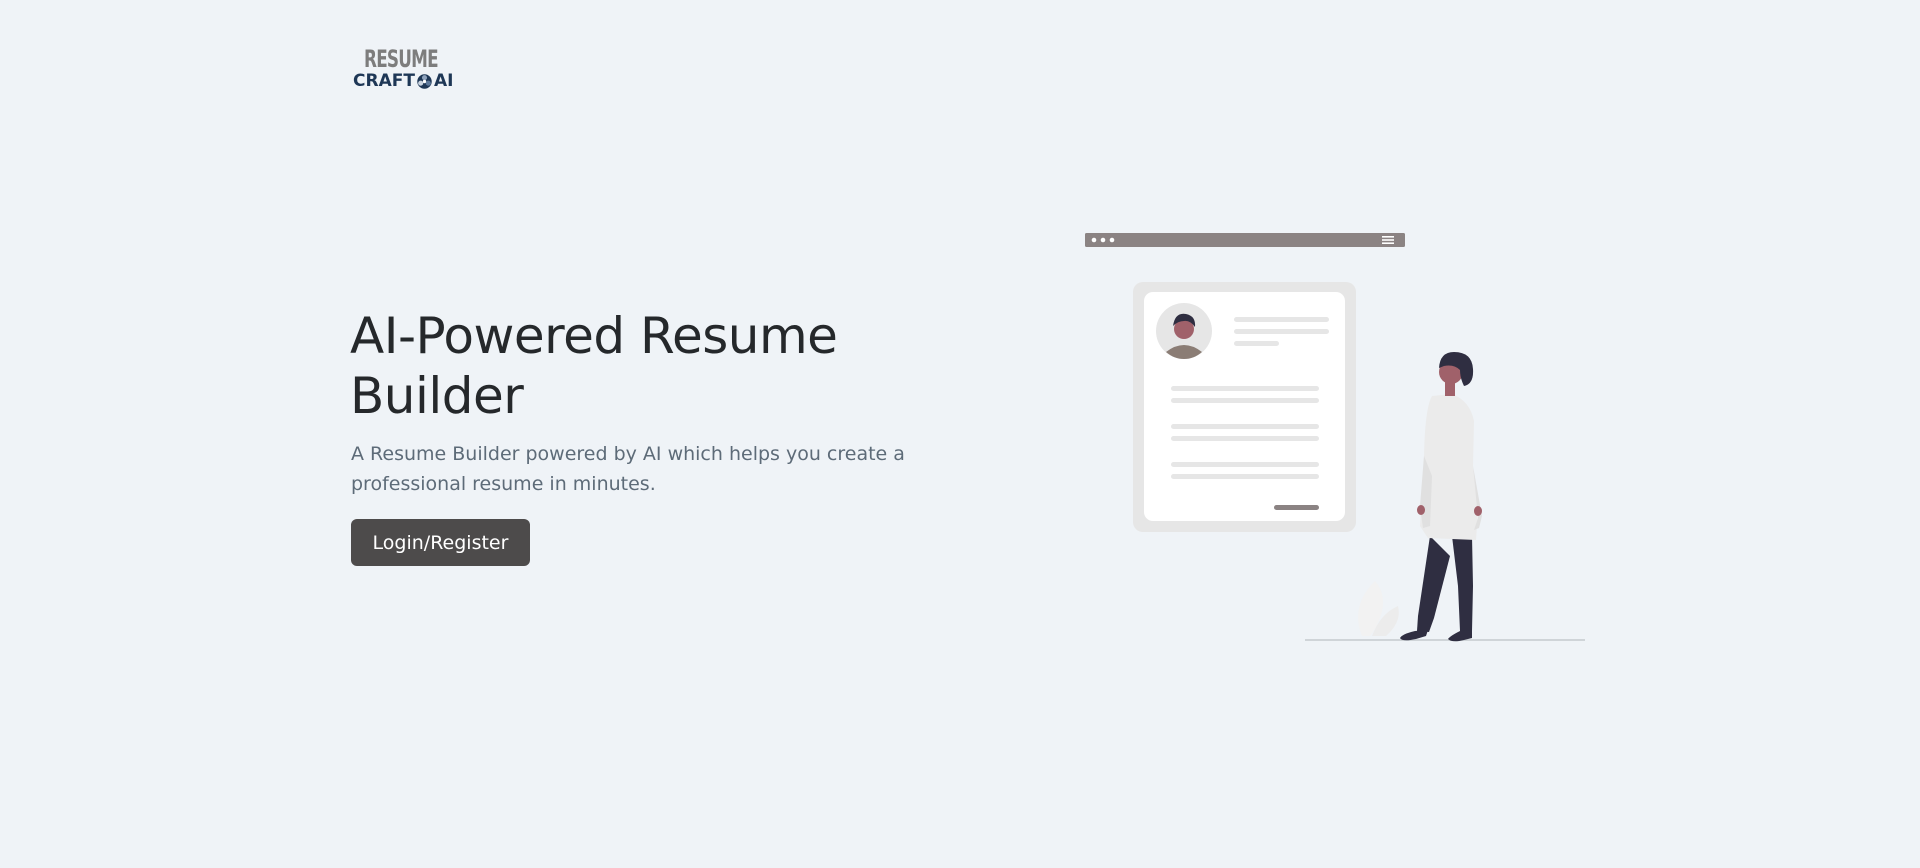 Image resolution: width=1920 pixels, height=868 pixels. I want to click on plant-icon, so click(1378, 608).